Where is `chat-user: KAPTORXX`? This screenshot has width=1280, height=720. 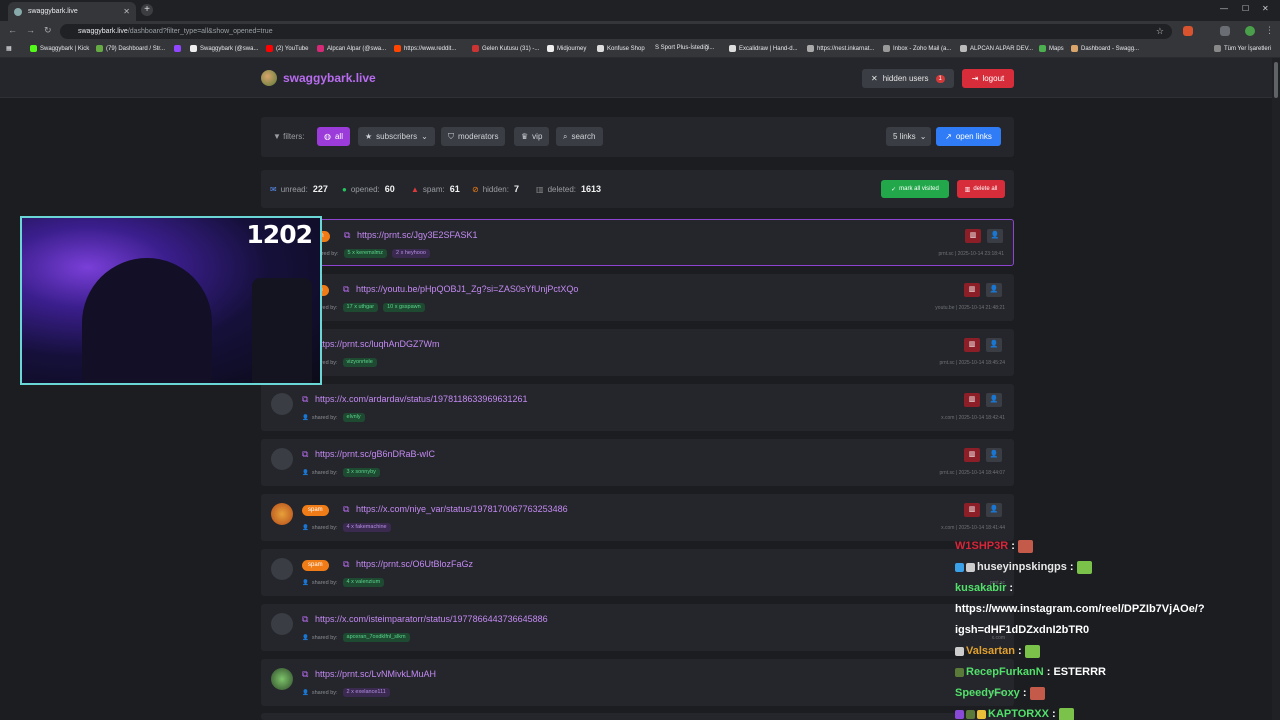 chat-user: KAPTORXX is located at coordinates (1018, 714).